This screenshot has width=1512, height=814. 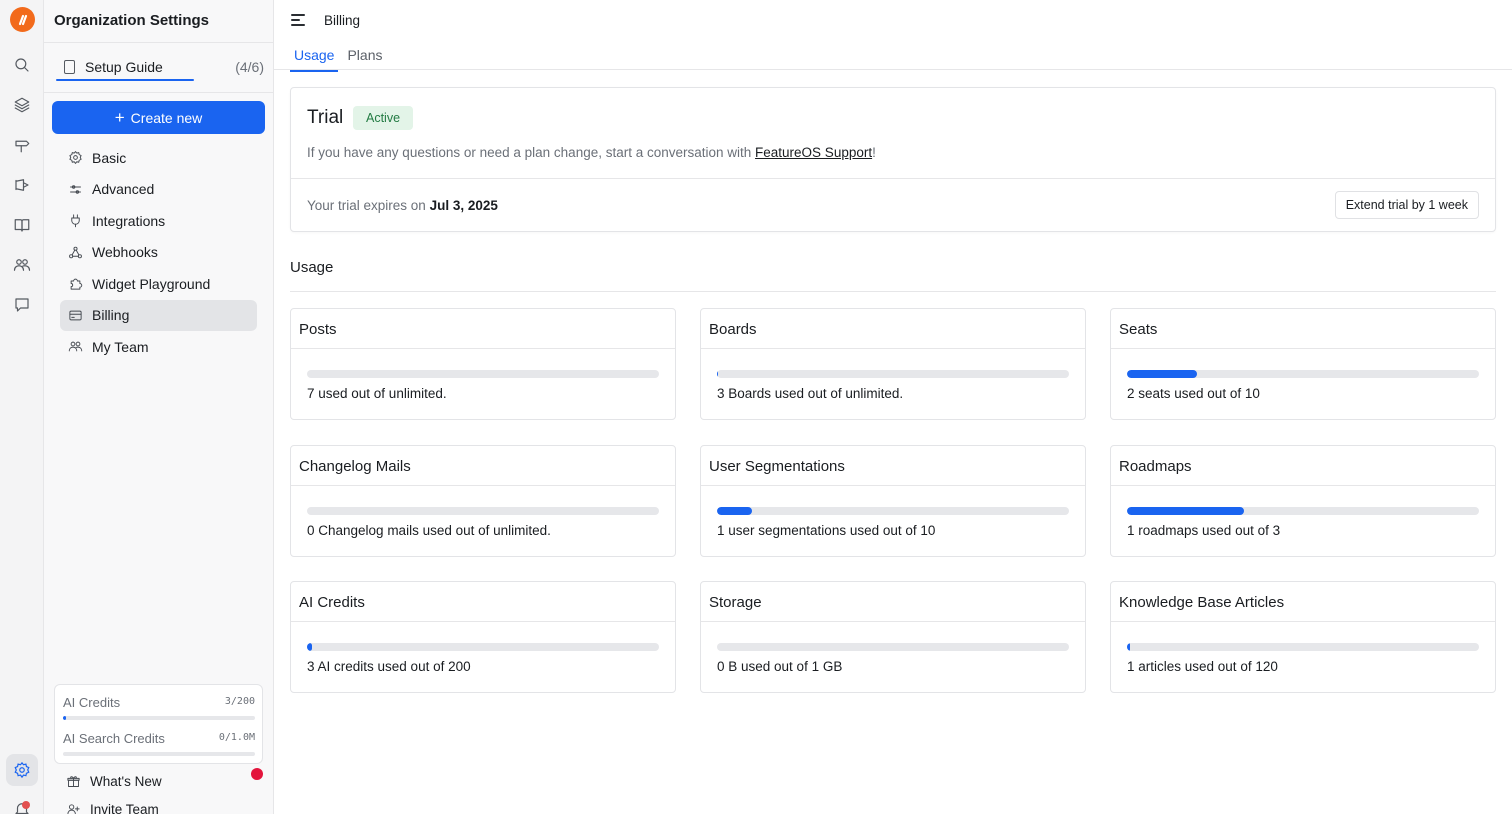 I want to click on create-new-button: + Create new, so click(x=158, y=117).